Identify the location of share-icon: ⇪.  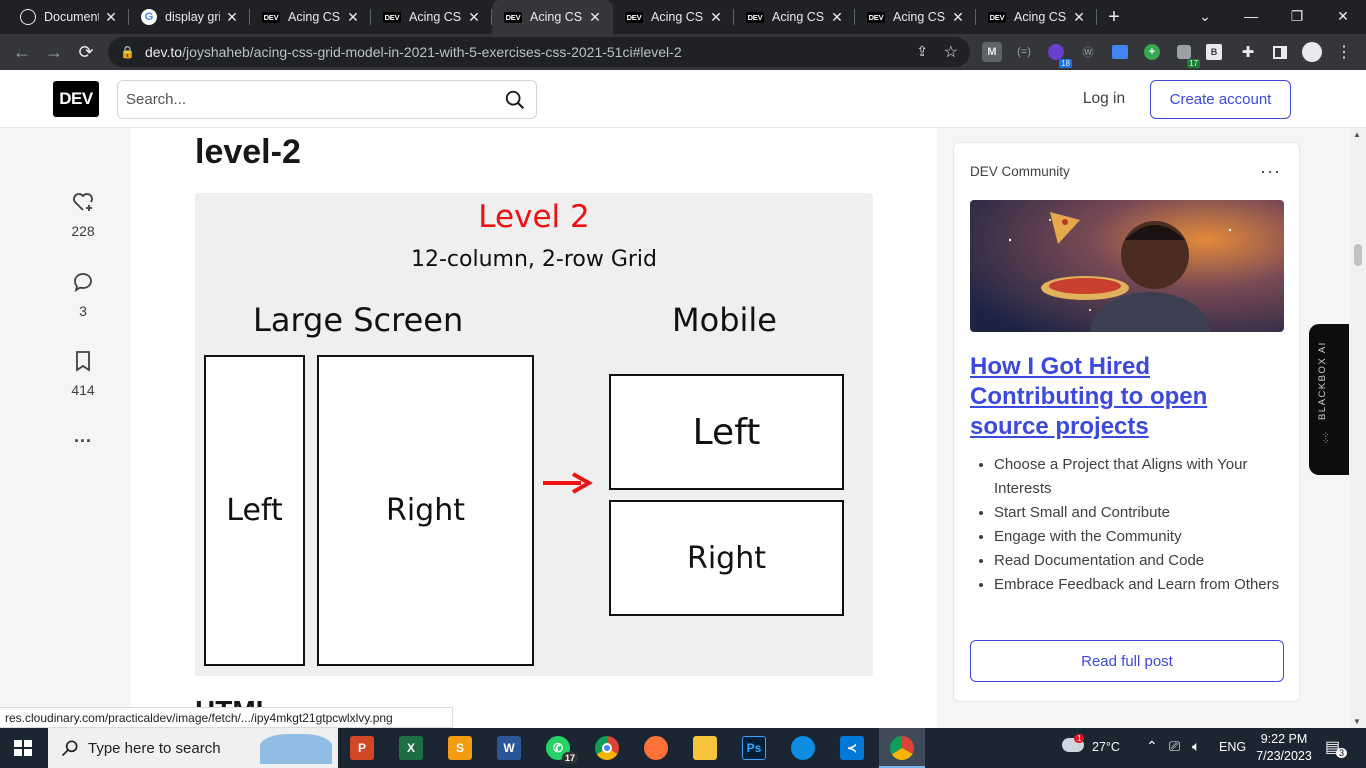
(922, 51).